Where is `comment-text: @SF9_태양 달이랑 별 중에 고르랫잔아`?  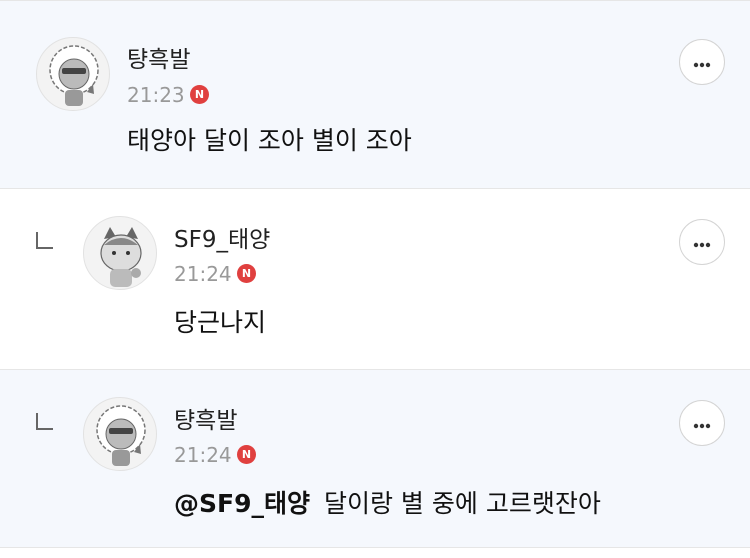
comment-text: @SF9_태양 달이랑 별 중에 고르랫잔아 is located at coordinates (387, 503).